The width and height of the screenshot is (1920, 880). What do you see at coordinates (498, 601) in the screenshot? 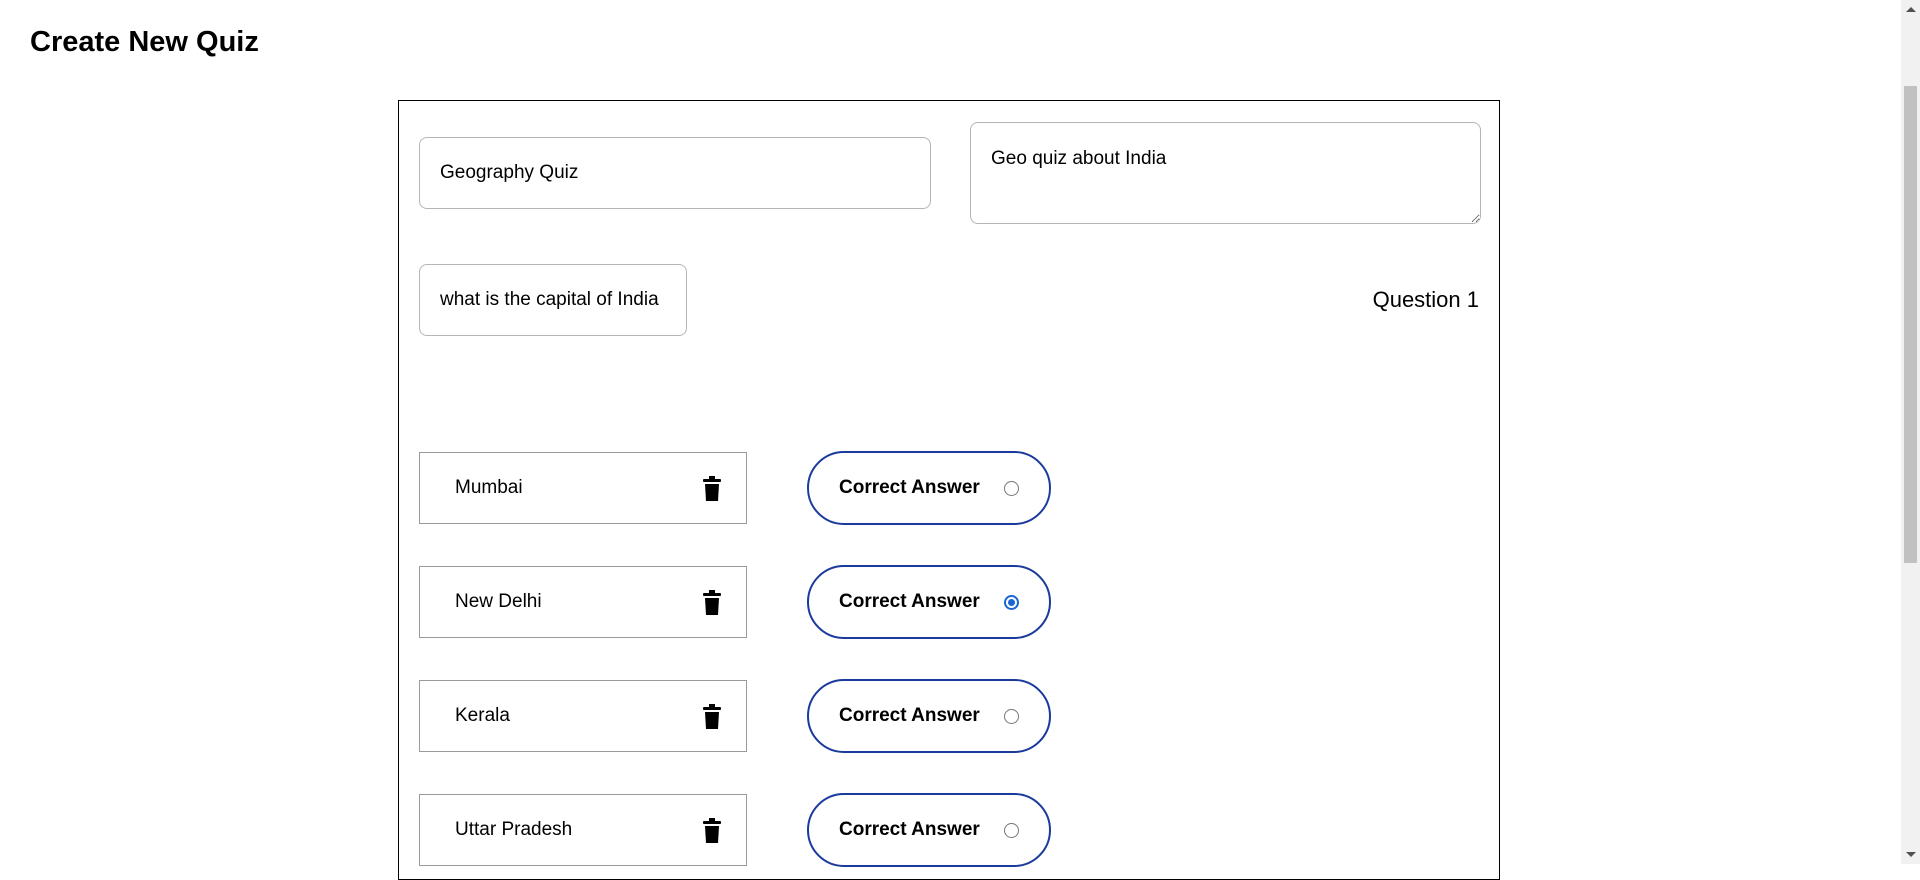
I see `answer-option-text: New Delhi` at bounding box center [498, 601].